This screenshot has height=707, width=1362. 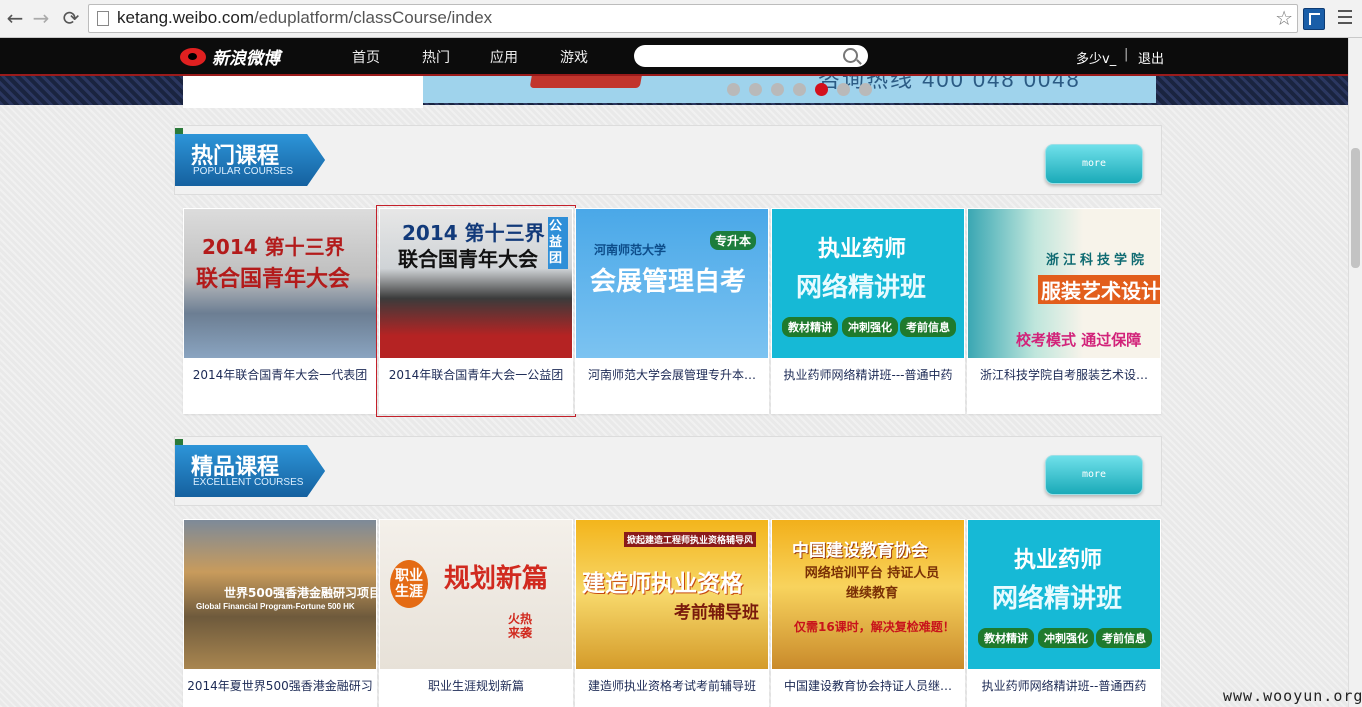 What do you see at coordinates (1345, 19) in the screenshot?
I see `browser-menu-icon` at bounding box center [1345, 19].